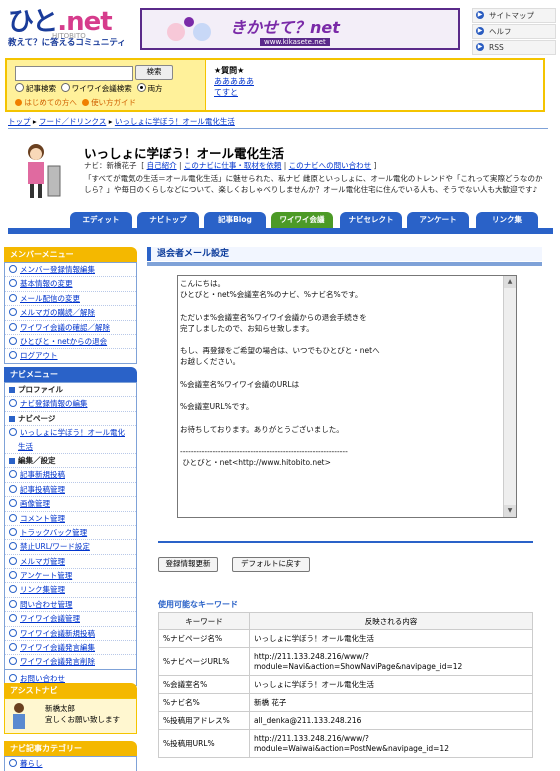 Image resolution: width=560 pixels, height=771 pixels. I want to click on member-menu-item: メルマガの購読／解除, so click(70, 313).